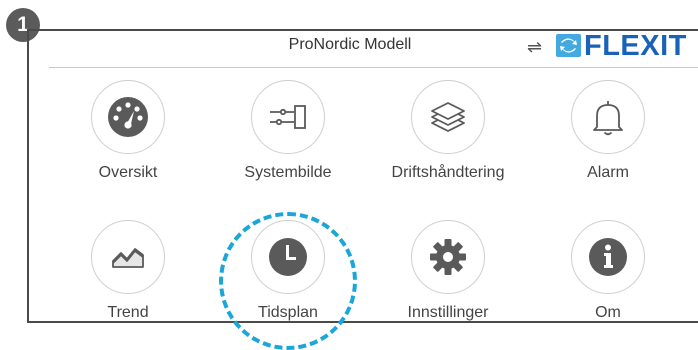 Image resolution: width=698 pixels, height=350 pixels. I want to click on connection-icon: ⇌, so click(535, 47).